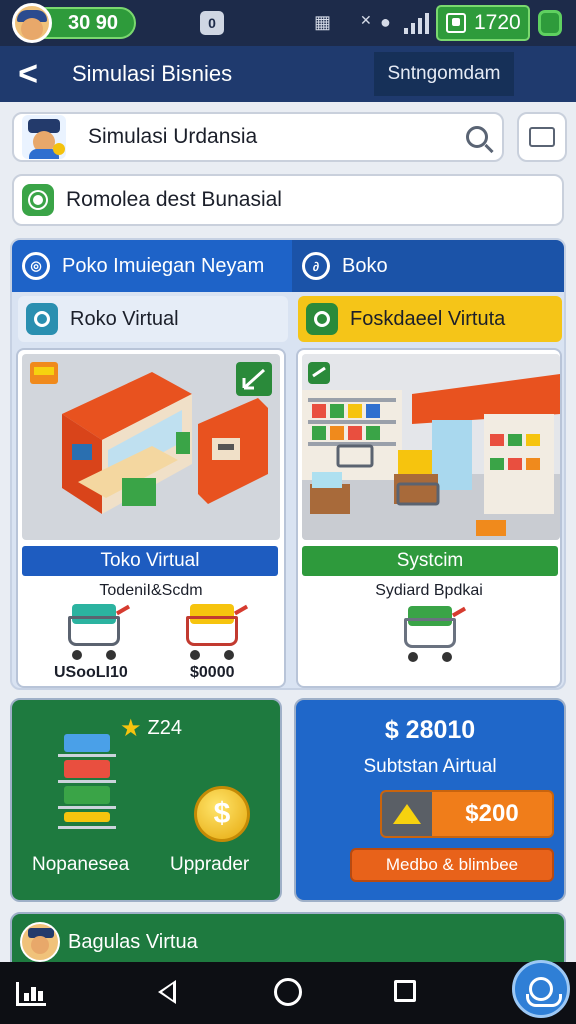 This screenshot has width=576, height=1024. Describe the element at coordinates (131, 728) in the screenshot. I see `star-icon: ★` at that location.